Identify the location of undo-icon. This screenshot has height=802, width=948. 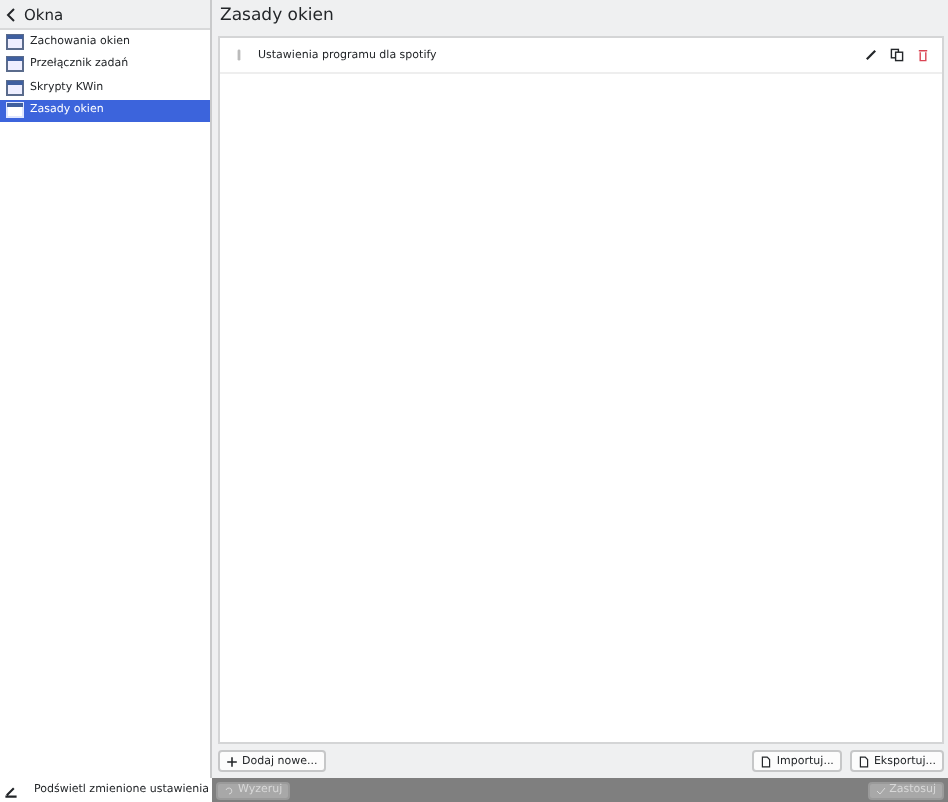
(229, 790).